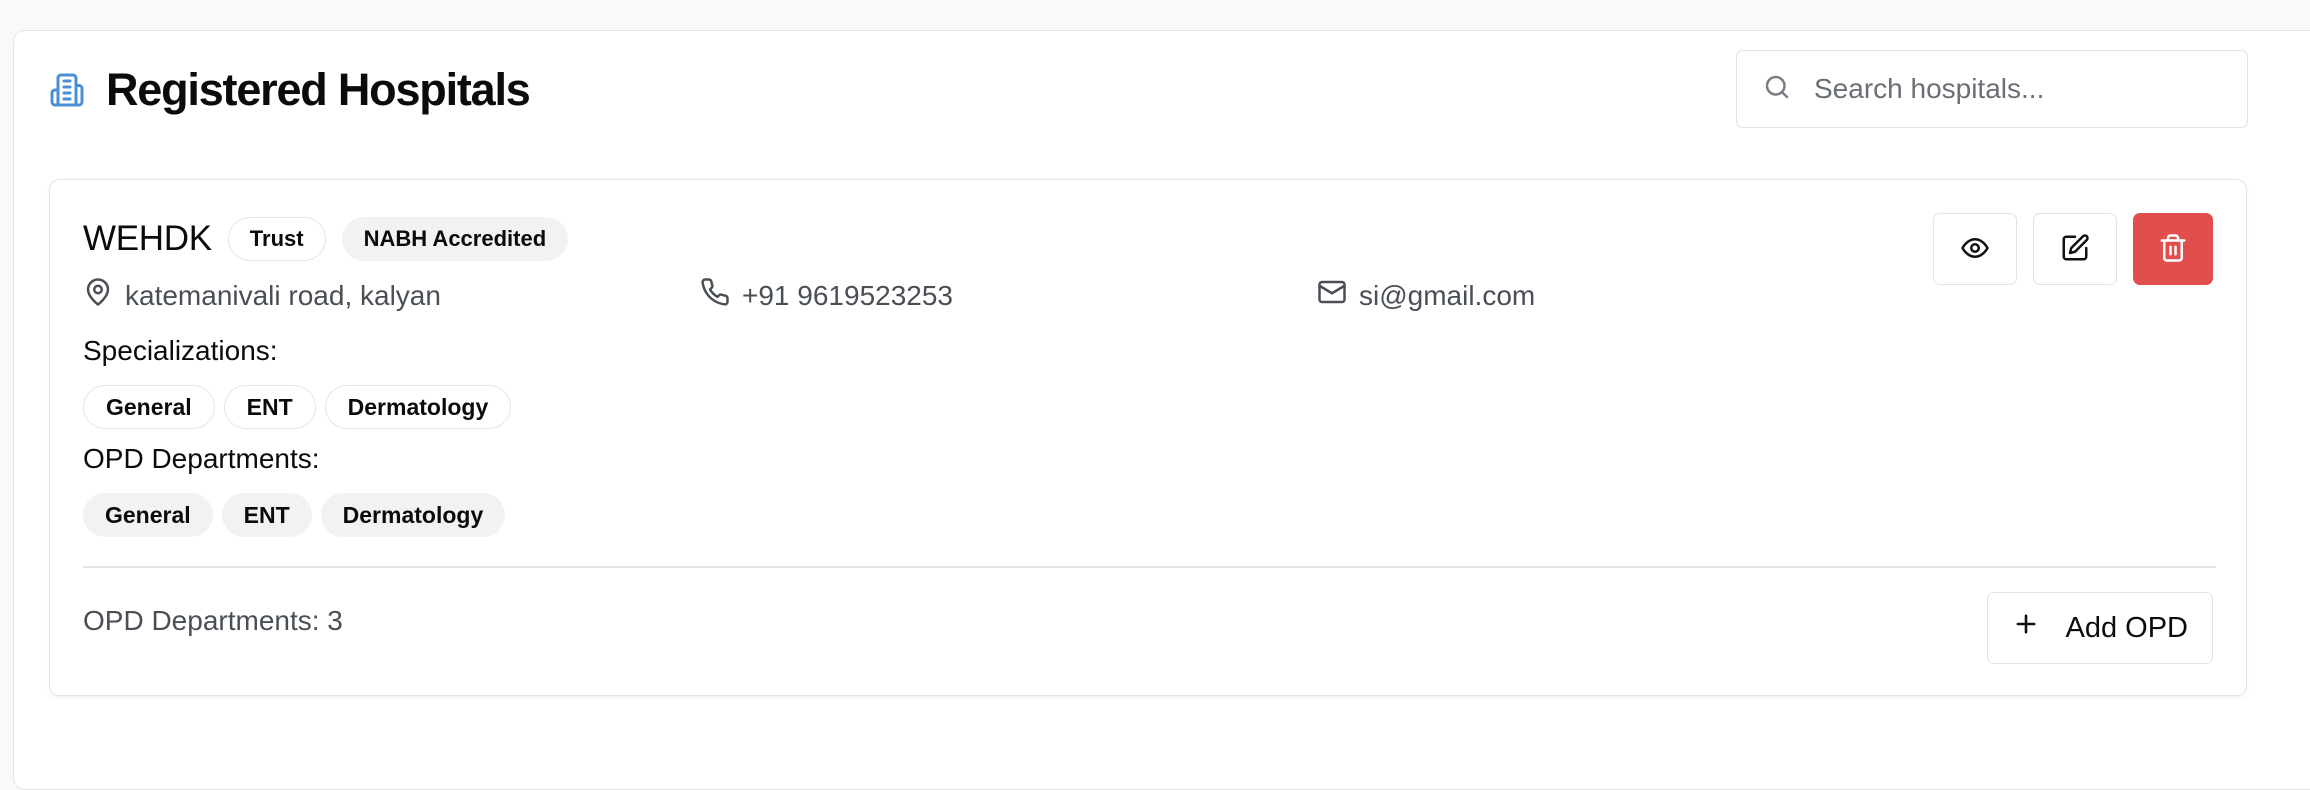 The image size is (2310, 790). Describe the element at coordinates (1332, 295) in the screenshot. I see `mail-icon` at that location.